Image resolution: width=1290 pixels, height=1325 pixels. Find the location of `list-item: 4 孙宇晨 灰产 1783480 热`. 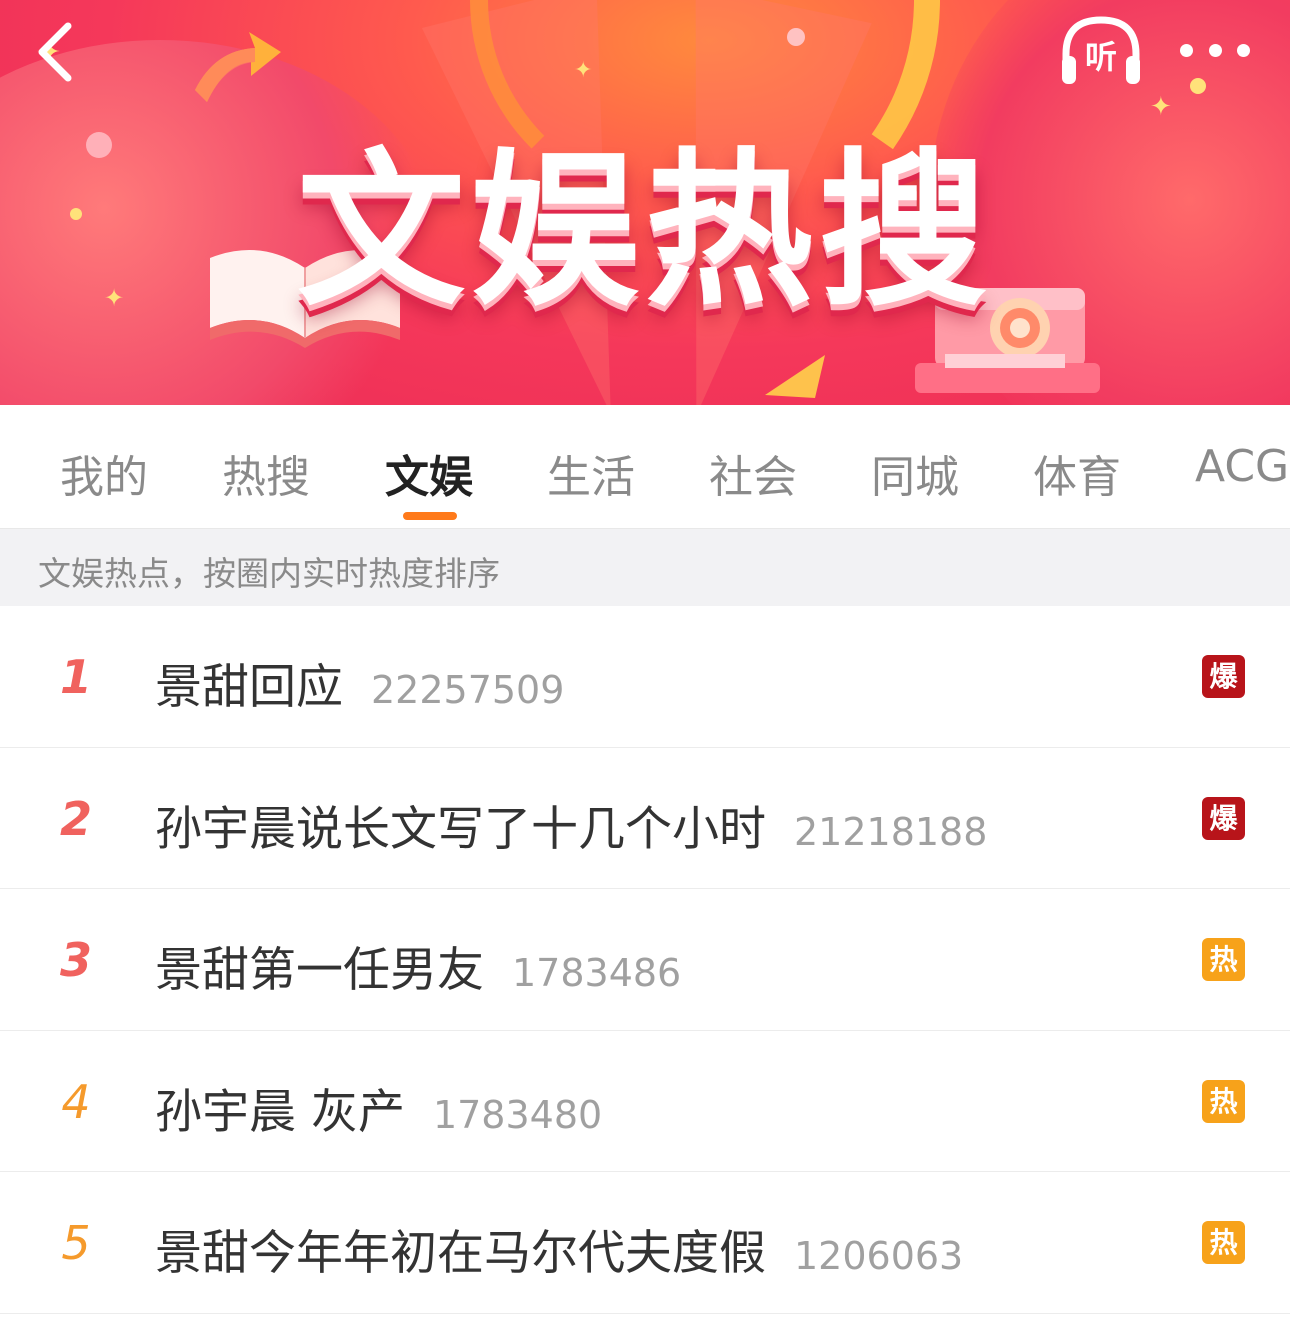

list-item: 4 孙宇晨 灰产 1783480 热 is located at coordinates (645, 1101).